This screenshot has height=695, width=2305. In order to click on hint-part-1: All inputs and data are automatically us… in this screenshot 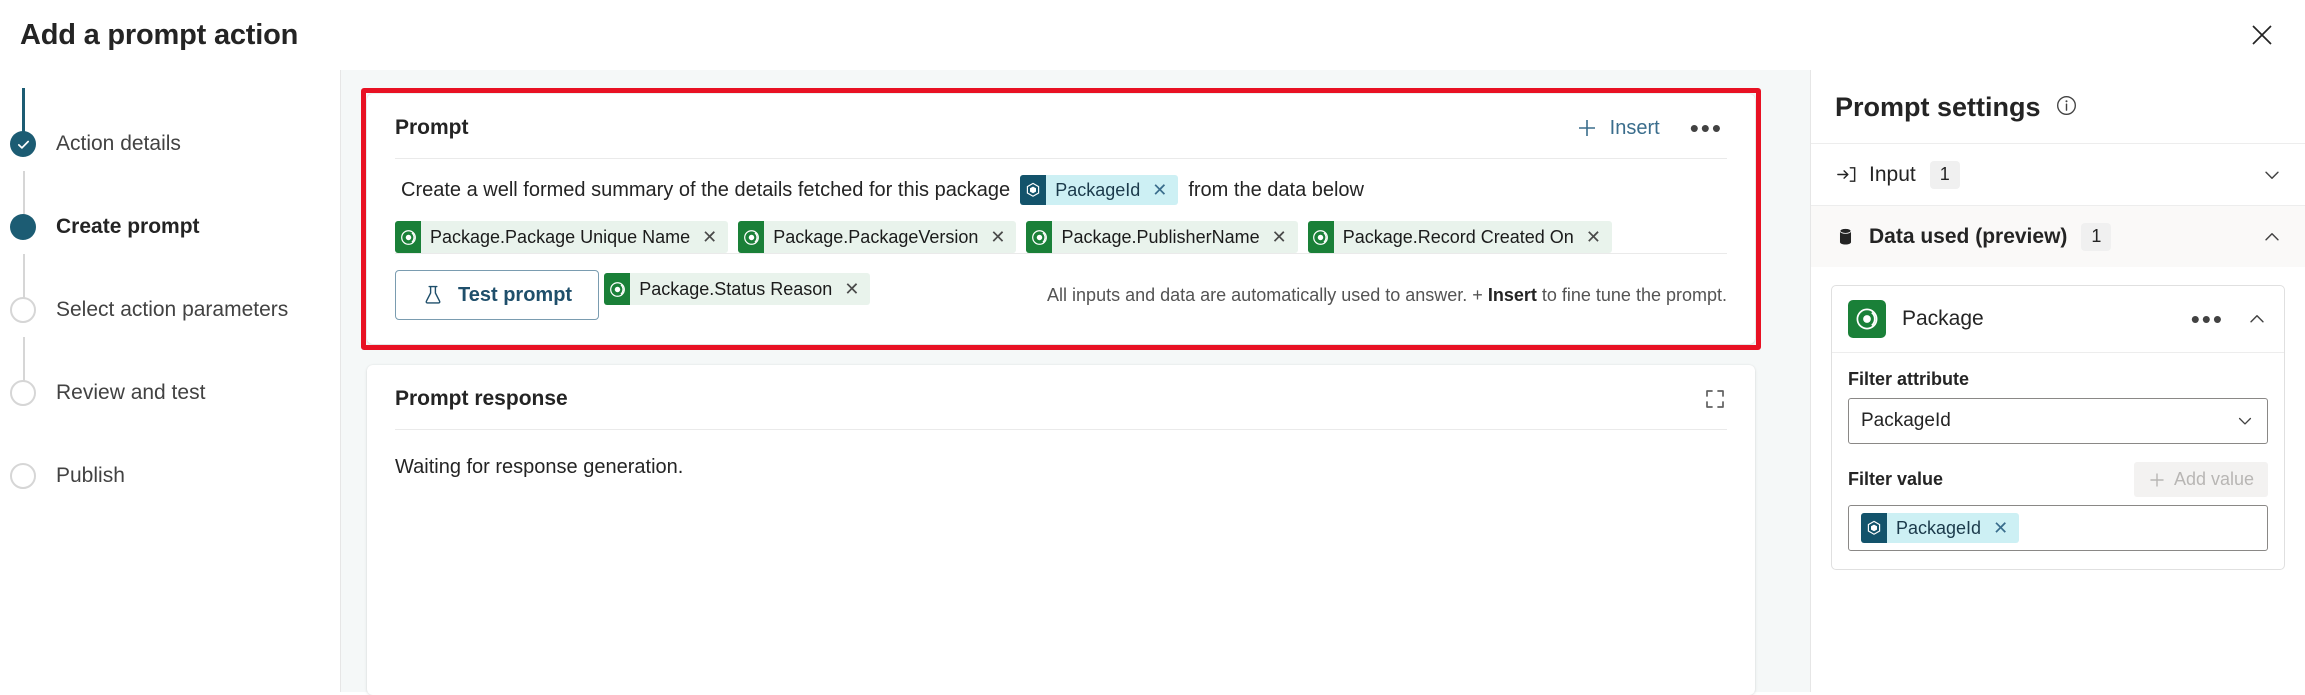, I will do `click(1265, 294)`.